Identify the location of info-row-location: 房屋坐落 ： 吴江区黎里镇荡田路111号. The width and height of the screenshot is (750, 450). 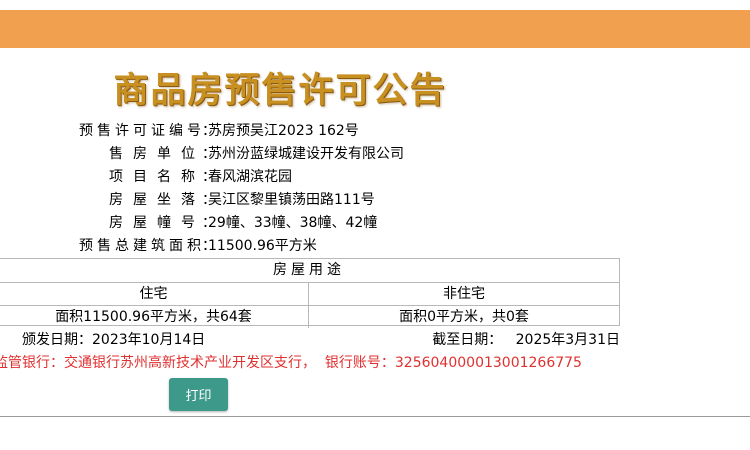
(310, 200).